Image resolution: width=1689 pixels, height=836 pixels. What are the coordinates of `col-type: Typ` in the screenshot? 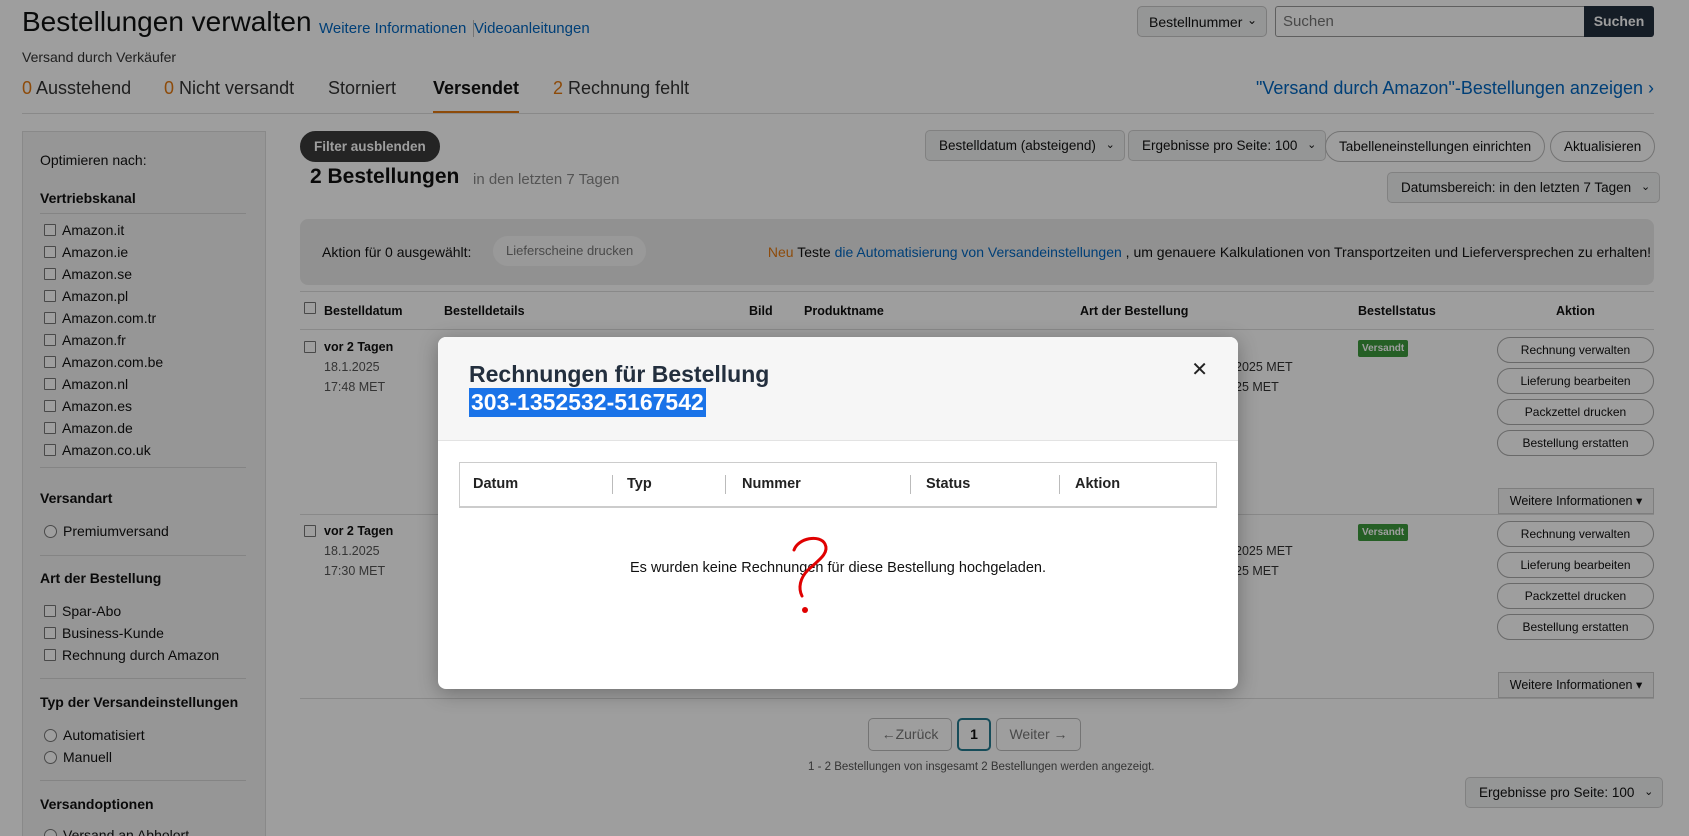 It's located at (639, 484).